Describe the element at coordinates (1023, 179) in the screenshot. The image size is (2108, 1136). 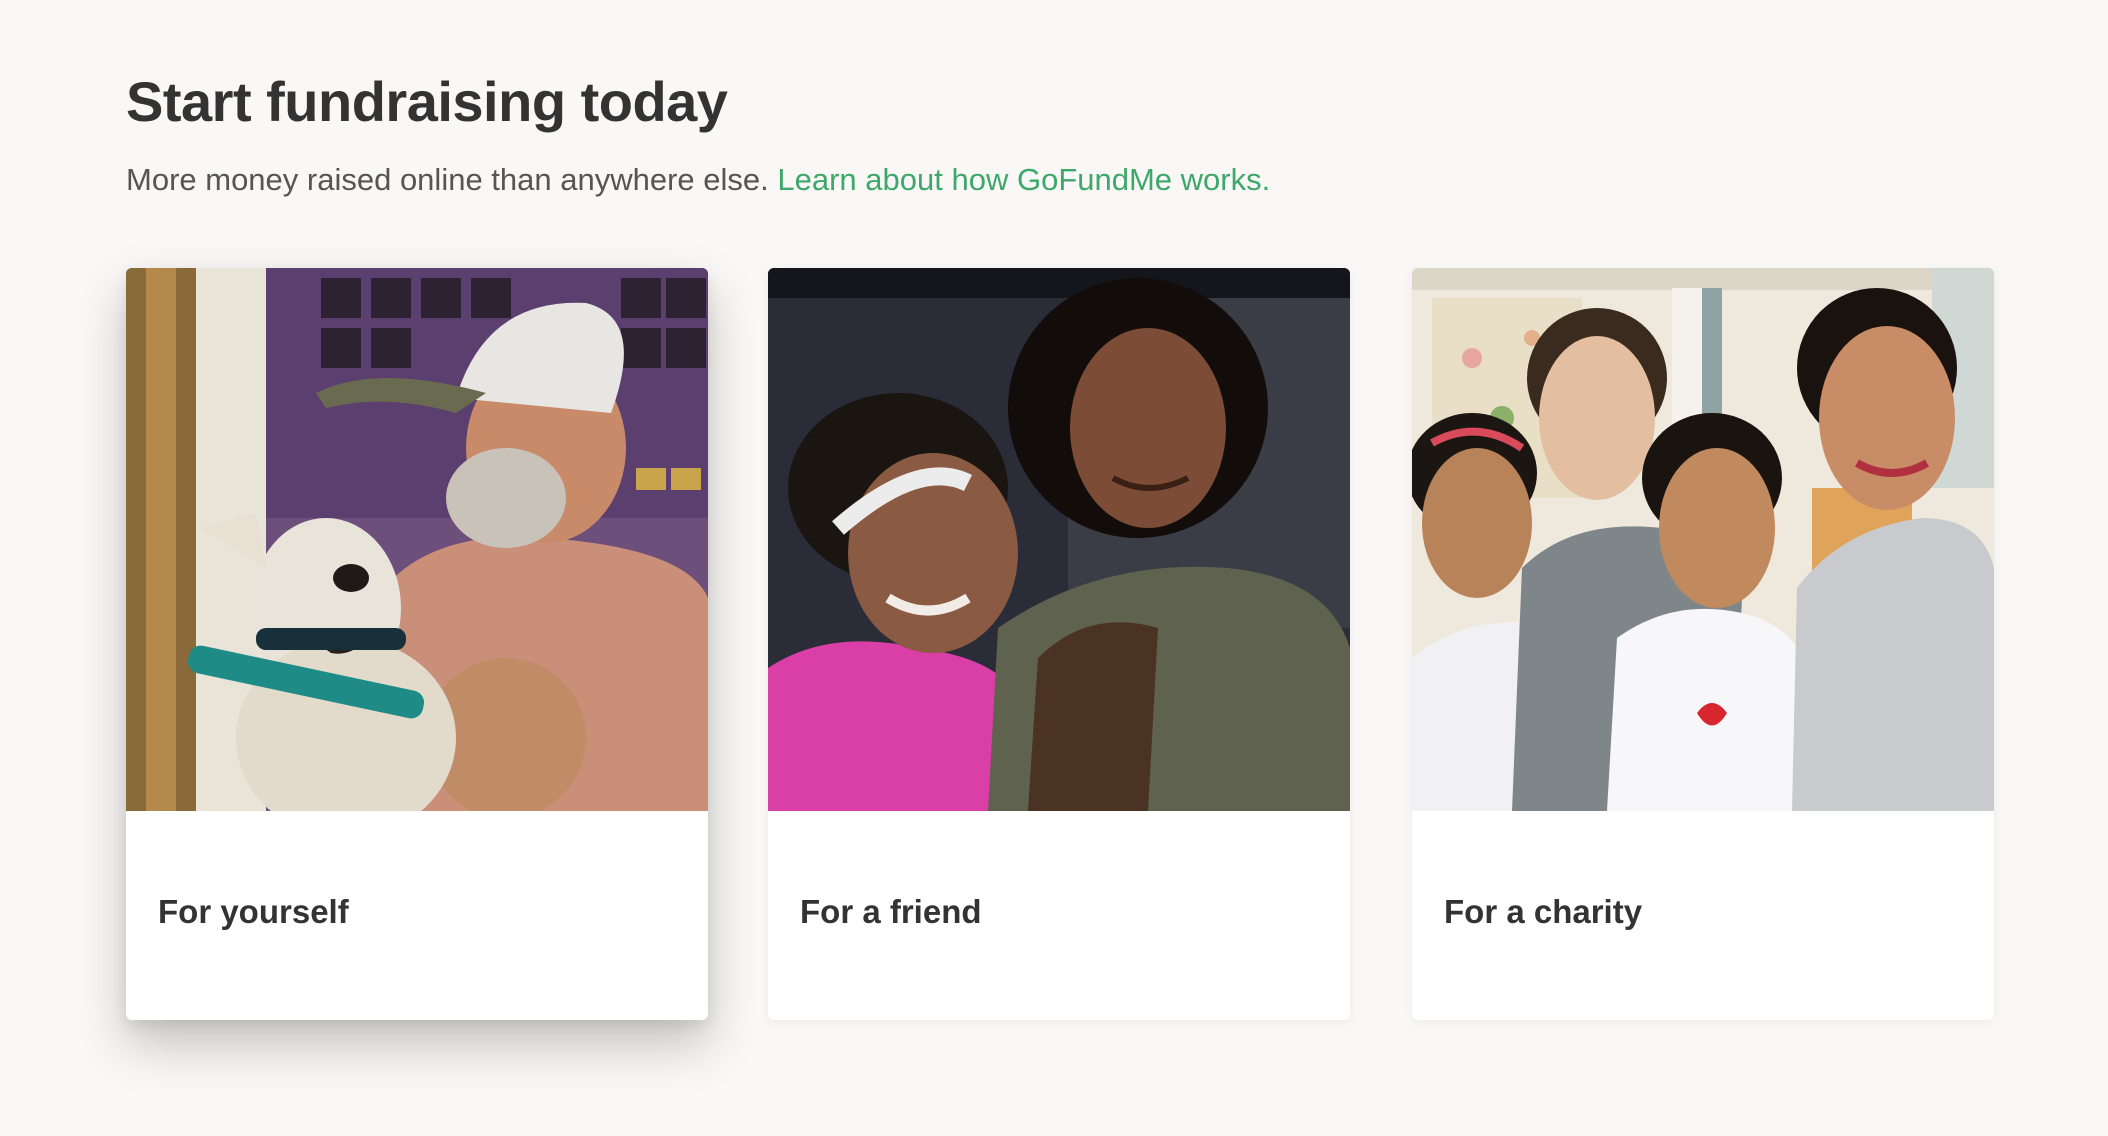
I see `how-it-works-link: Learn about how GoFundMe works.` at that location.